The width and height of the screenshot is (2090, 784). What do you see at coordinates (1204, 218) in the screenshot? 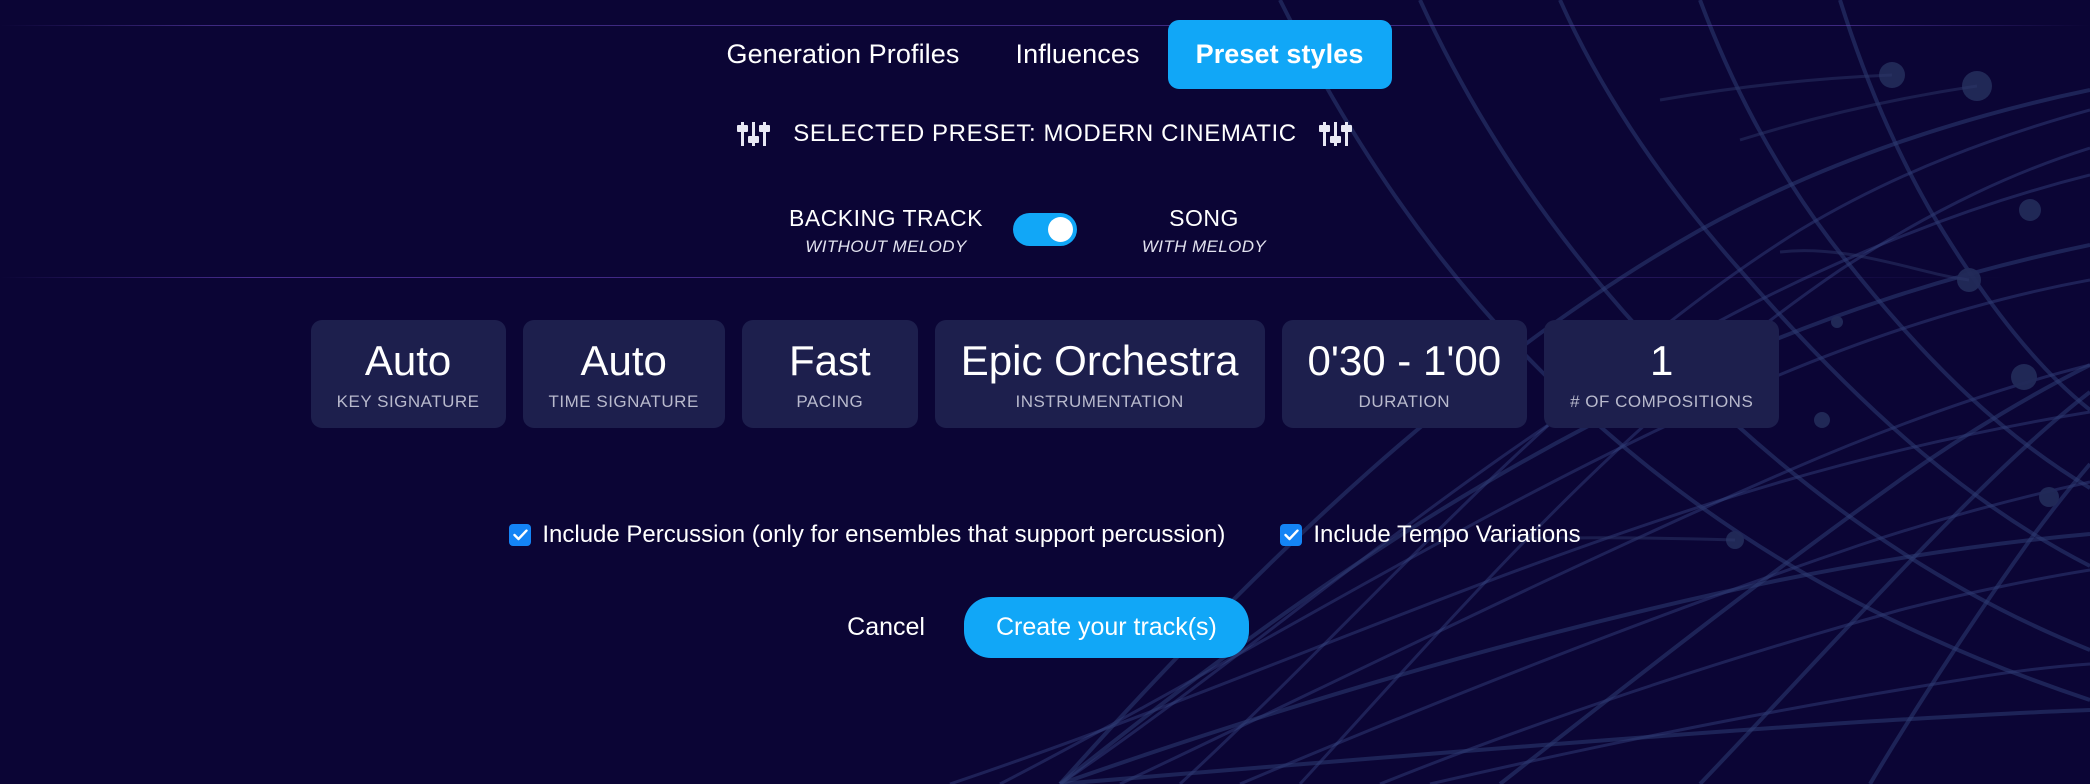
I see `song-label: SONG` at bounding box center [1204, 218].